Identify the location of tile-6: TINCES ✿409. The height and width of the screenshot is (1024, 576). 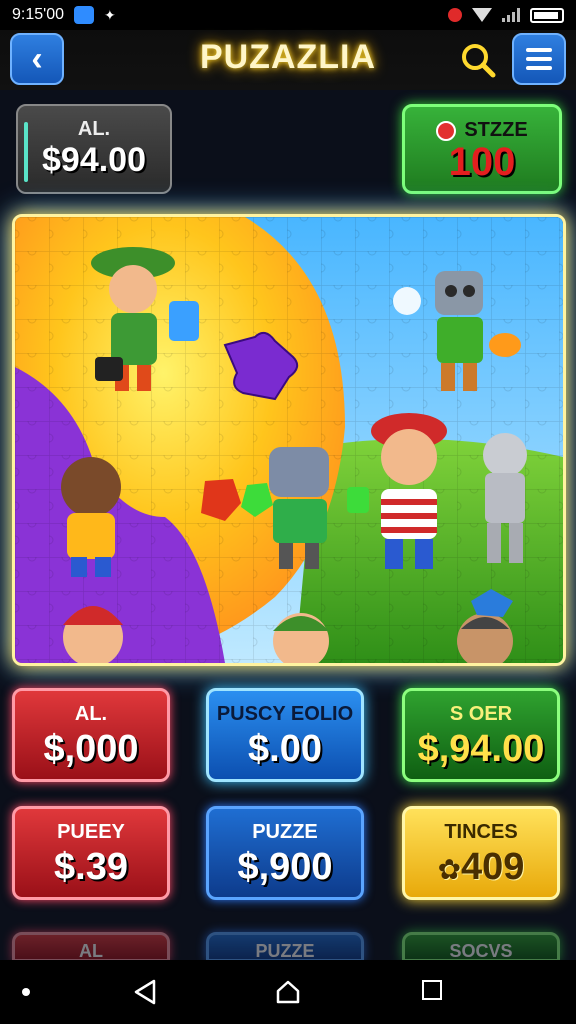
(481, 853).